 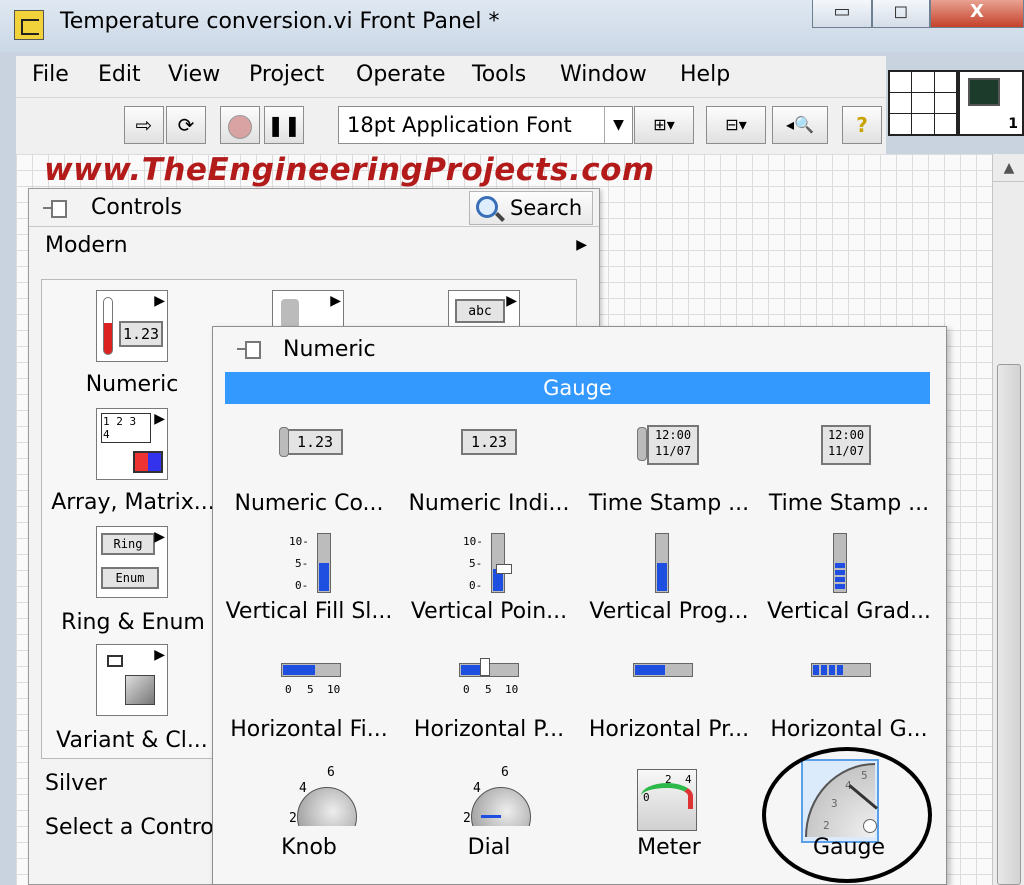 I want to click on controls-palette-title: Controls, so click(x=136, y=207).